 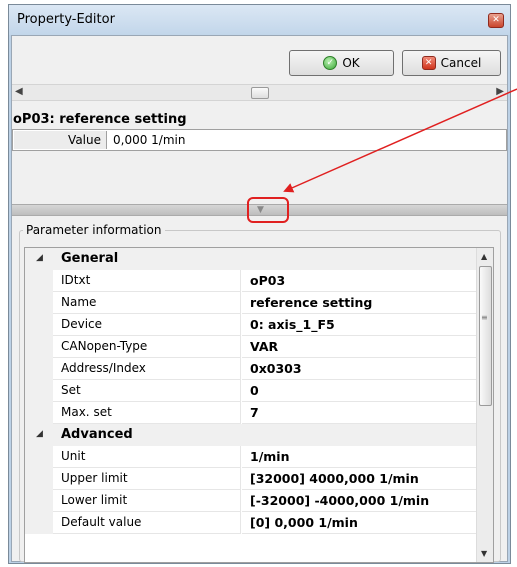 I want to click on property-name: Set, so click(x=147, y=391).